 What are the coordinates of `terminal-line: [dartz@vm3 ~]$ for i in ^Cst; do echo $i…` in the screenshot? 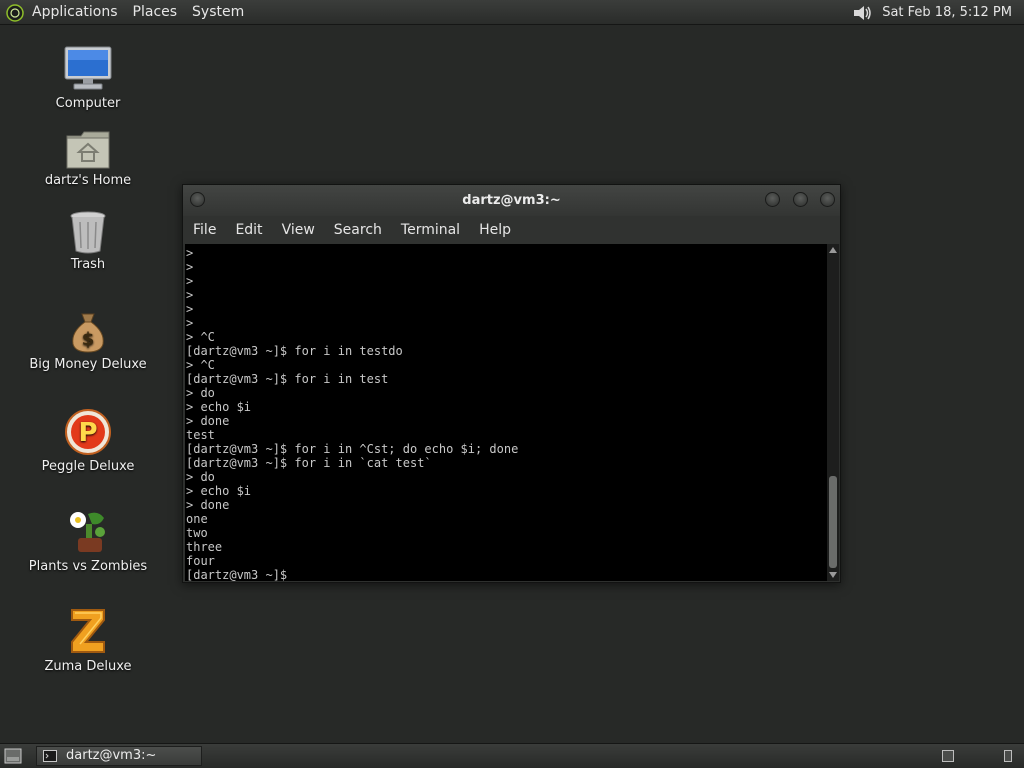 It's located at (352, 449).